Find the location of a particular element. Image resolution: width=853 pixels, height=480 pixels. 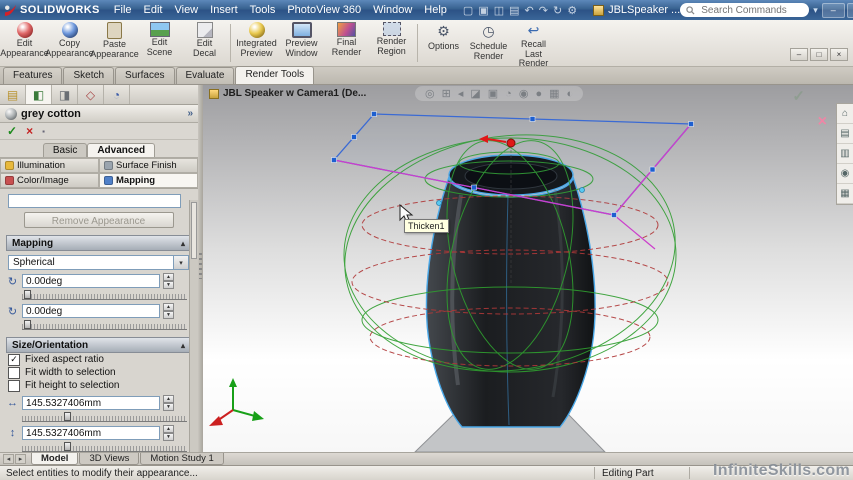

mode-tab-advanced: Advanced is located at coordinates (121, 150).